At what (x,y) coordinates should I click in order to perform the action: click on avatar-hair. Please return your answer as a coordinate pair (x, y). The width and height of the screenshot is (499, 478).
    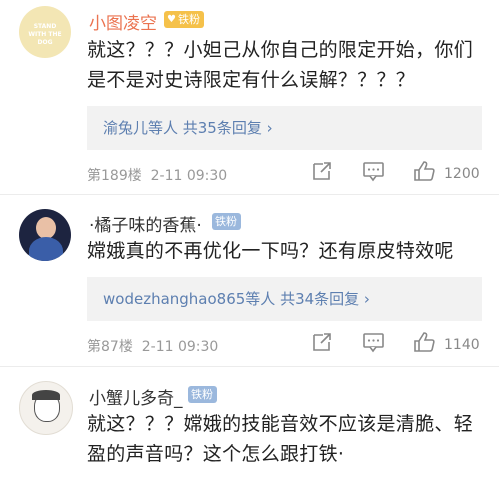
    Looking at the image, I should click on (46, 395).